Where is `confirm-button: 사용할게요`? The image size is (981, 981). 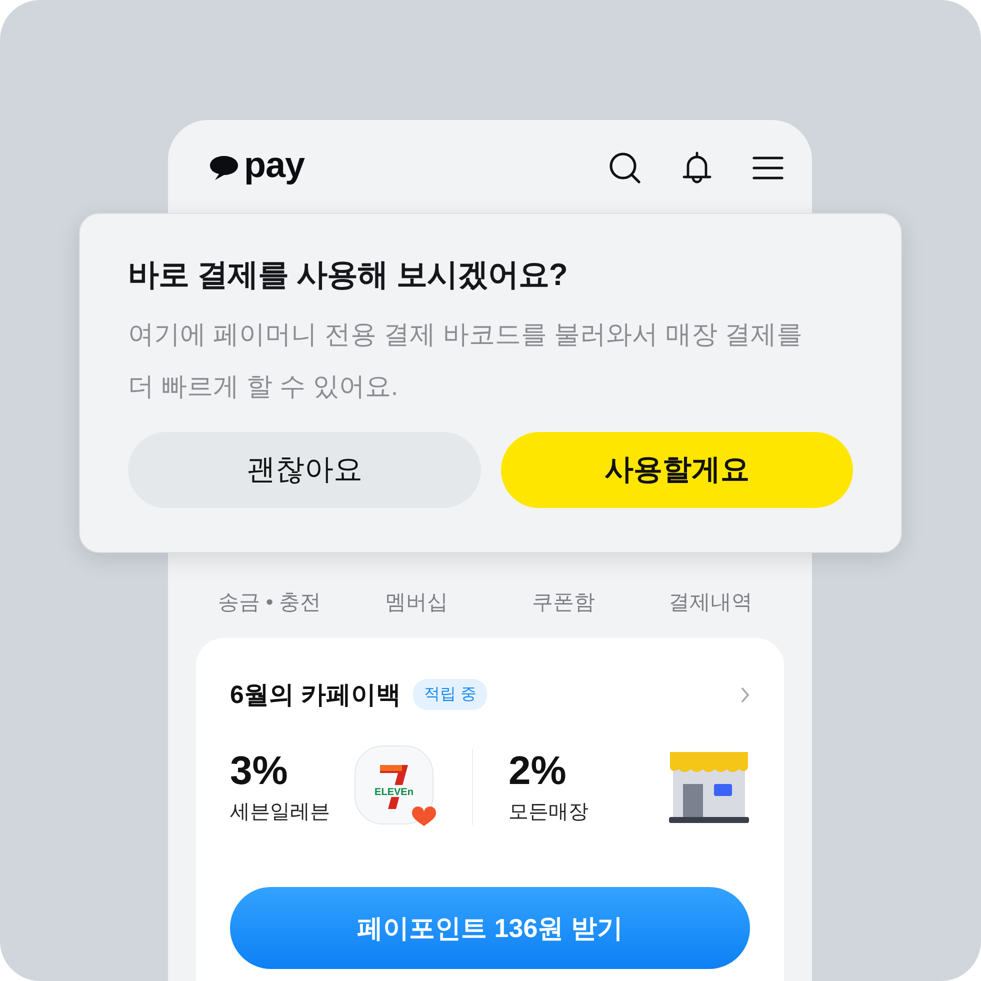 confirm-button: 사용할게요 is located at coordinates (676, 470).